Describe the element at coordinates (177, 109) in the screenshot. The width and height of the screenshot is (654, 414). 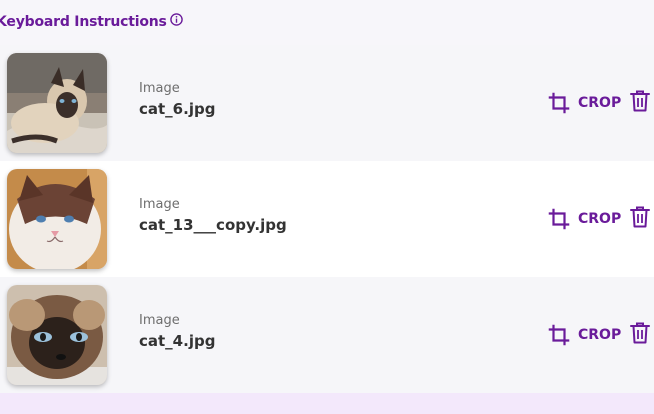
I see `file-name: cat_6.jpg` at that location.